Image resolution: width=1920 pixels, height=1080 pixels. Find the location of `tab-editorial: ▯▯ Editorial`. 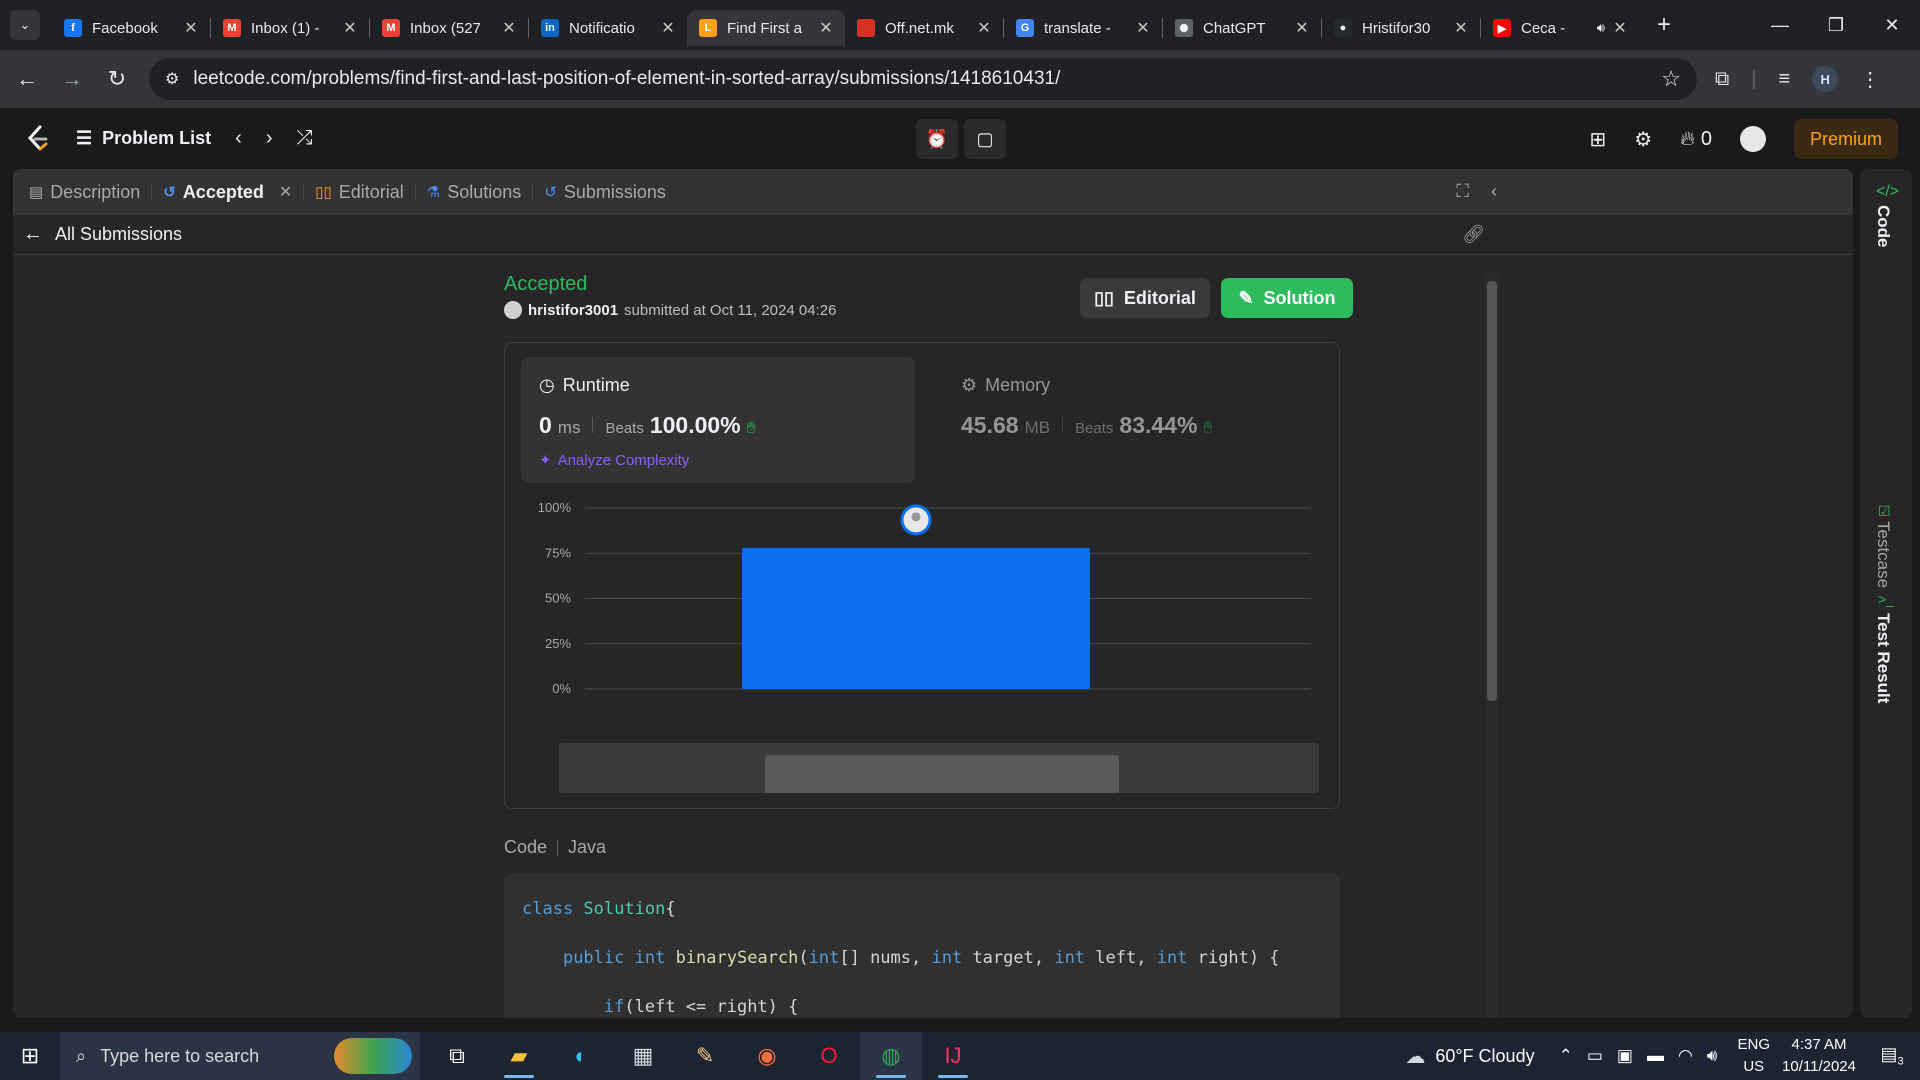

tab-editorial: ▯▯ Editorial is located at coordinates (359, 192).